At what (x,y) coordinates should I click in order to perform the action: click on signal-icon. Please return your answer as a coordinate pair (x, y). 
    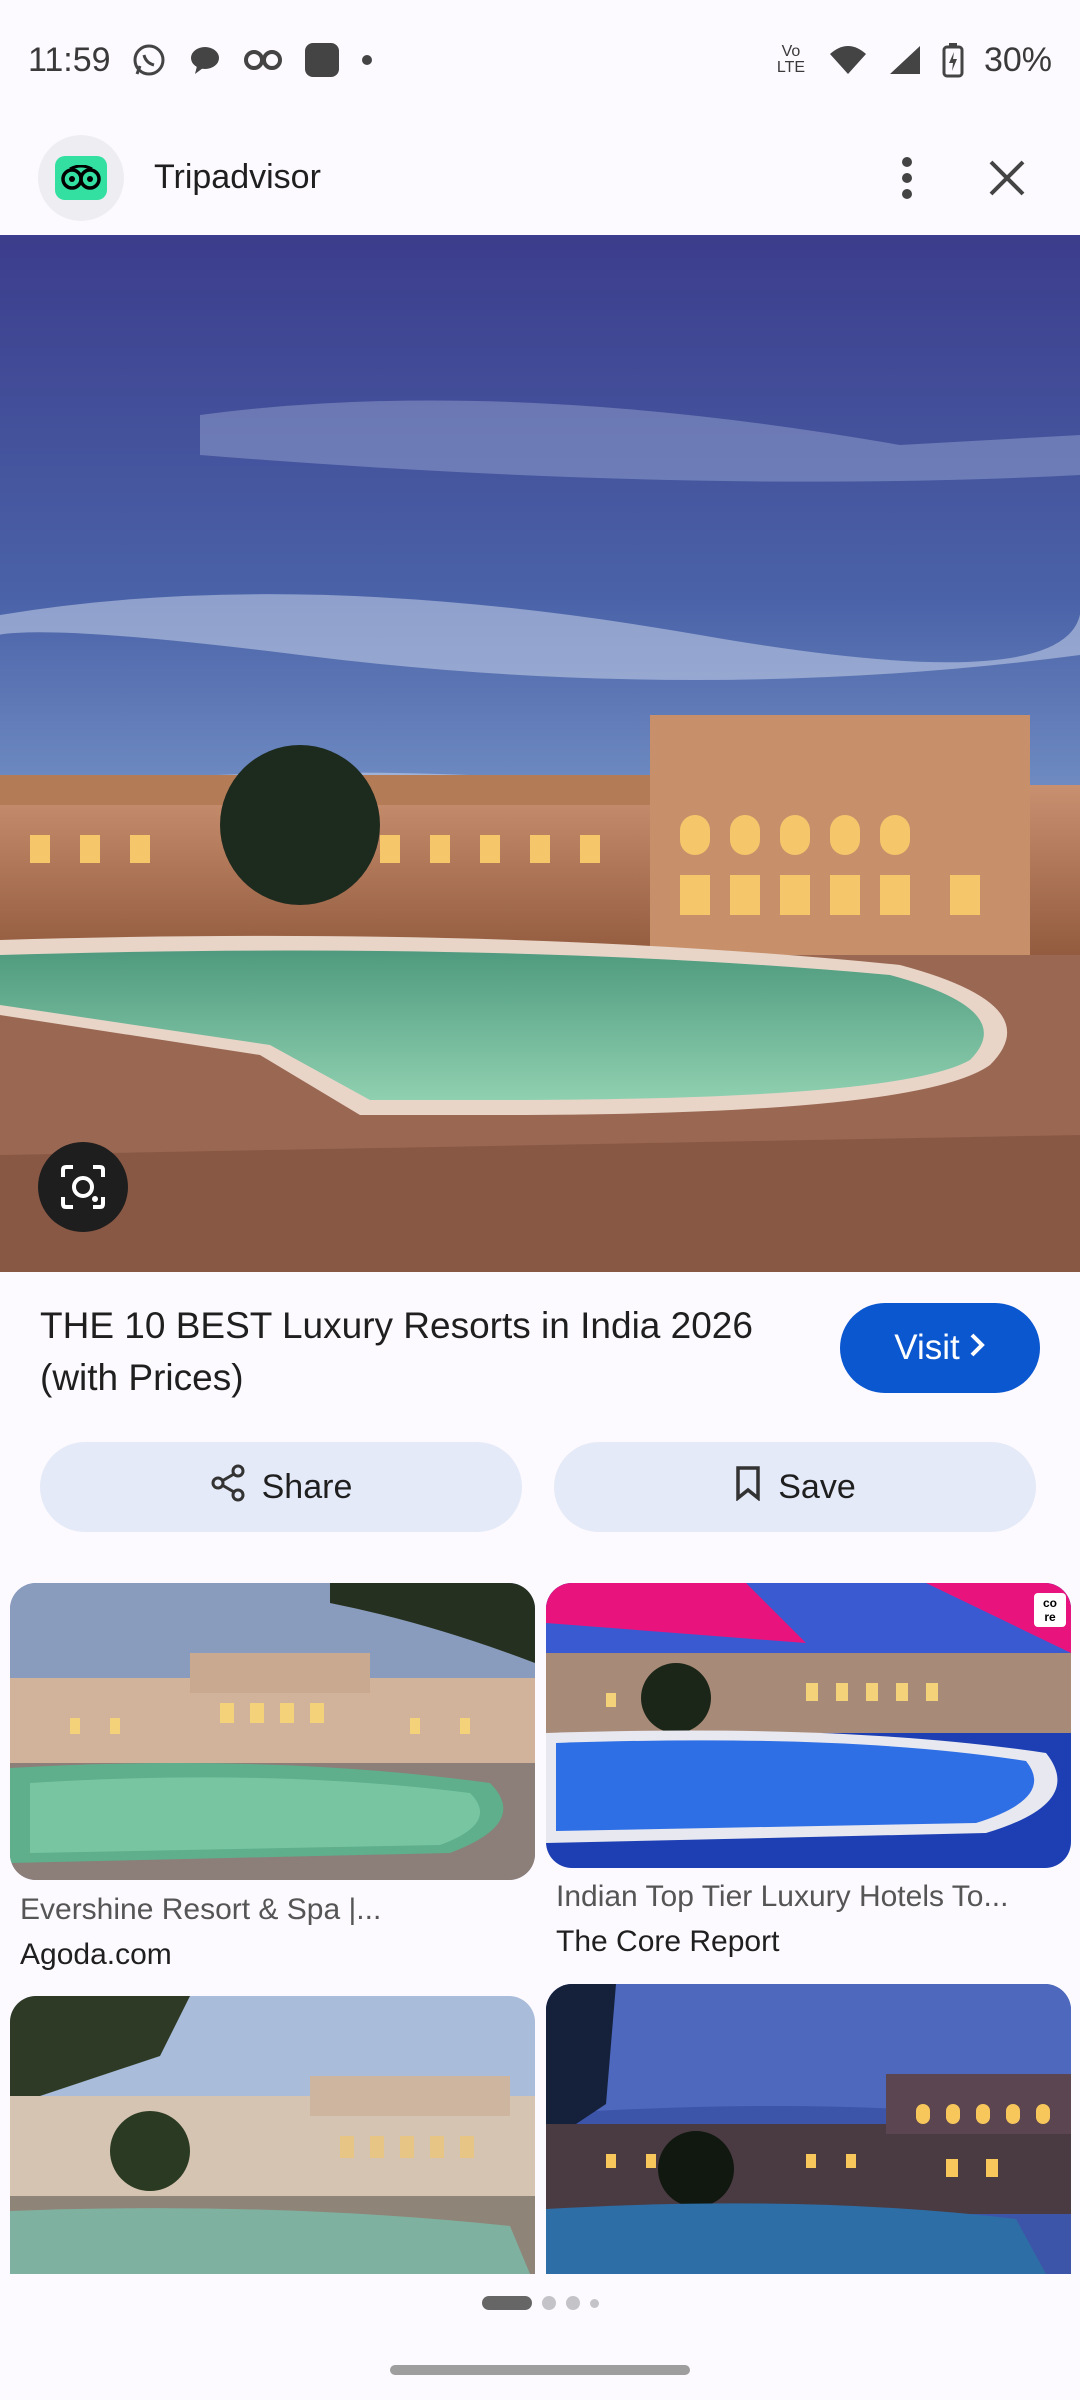
    Looking at the image, I should click on (905, 60).